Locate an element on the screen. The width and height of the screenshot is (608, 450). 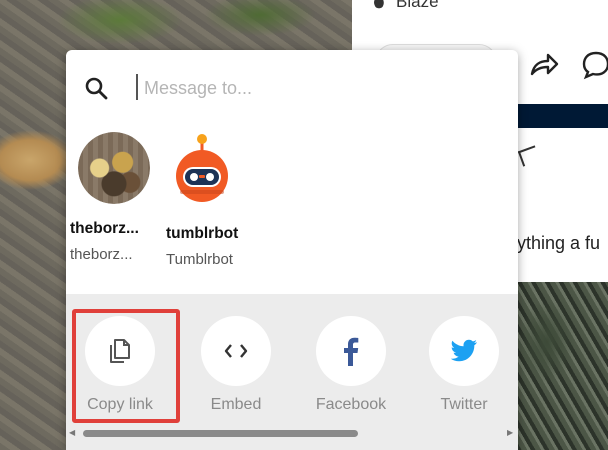
reblog-share-icon is located at coordinates (544, 65).